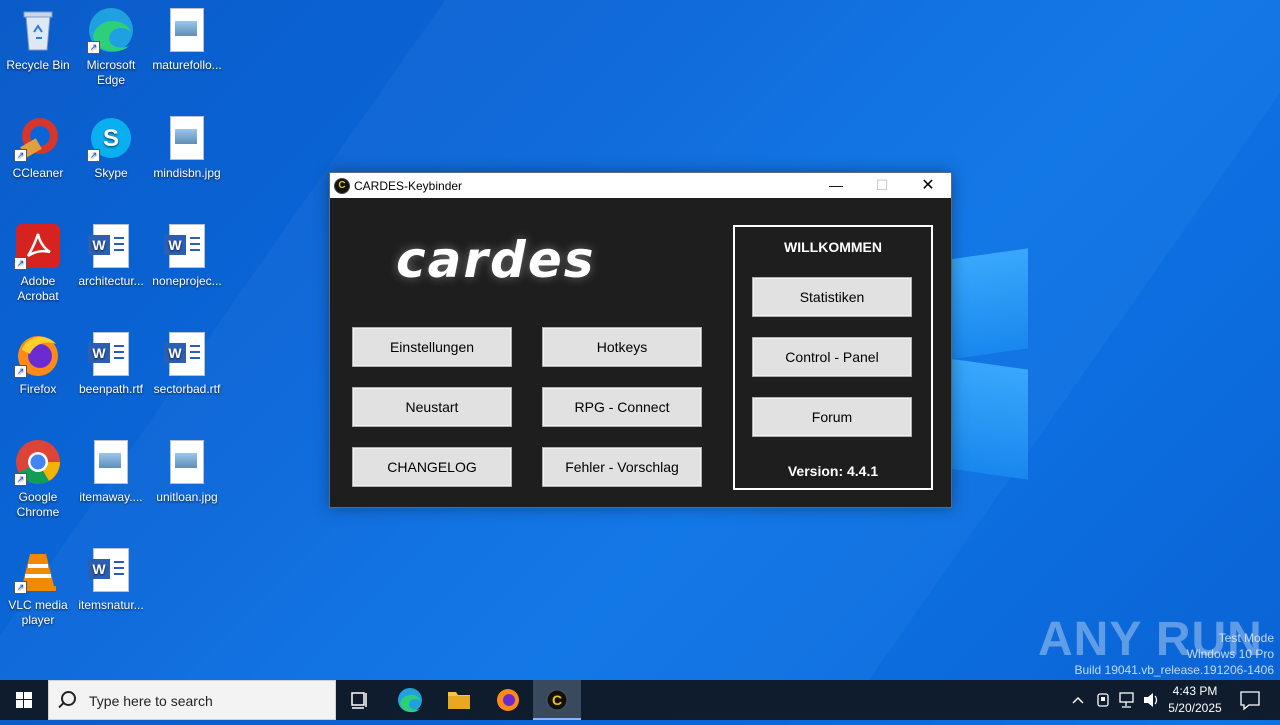 The image size is (1280, 725). I want to click on ccleaner-icon: ↗, so click(38, 138).